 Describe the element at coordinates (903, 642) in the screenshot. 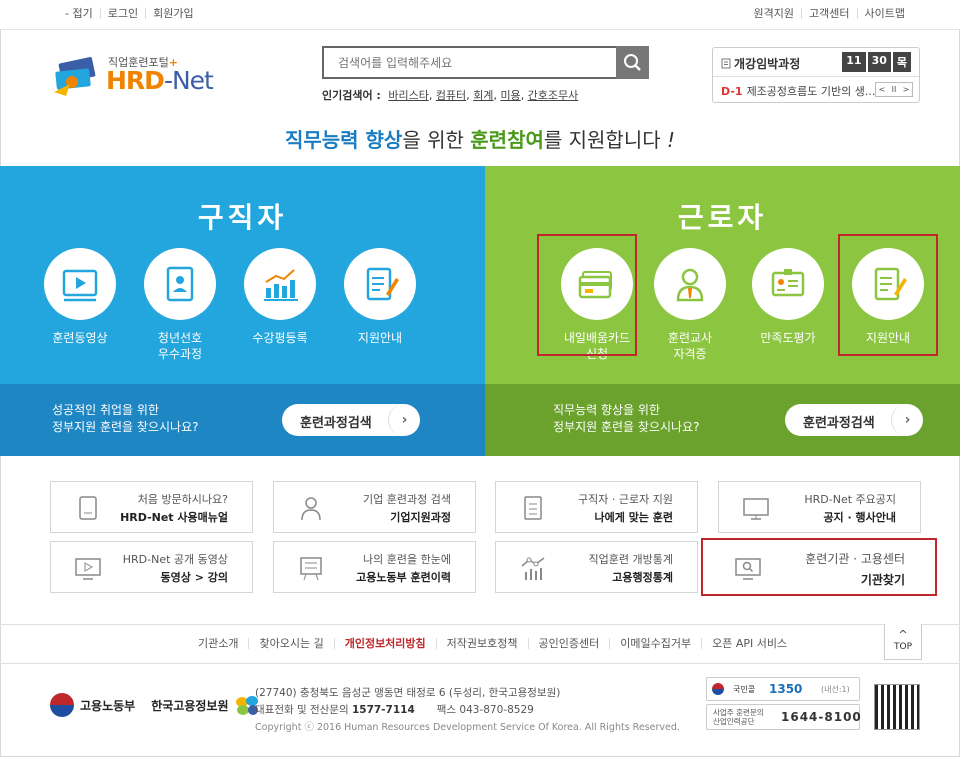

I see `top-button: ^ TOP` at that location.